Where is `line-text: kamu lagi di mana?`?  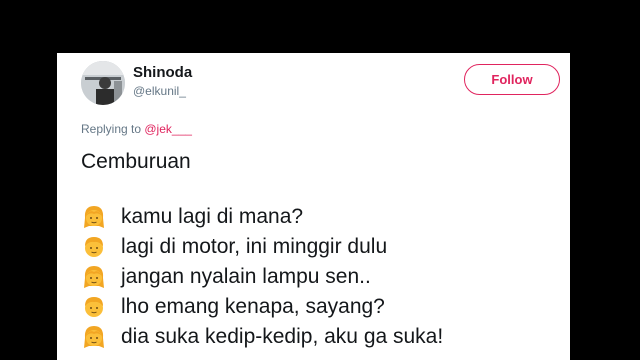 line-text: kamu lagi di mana? is located at coordinates (212, 216).